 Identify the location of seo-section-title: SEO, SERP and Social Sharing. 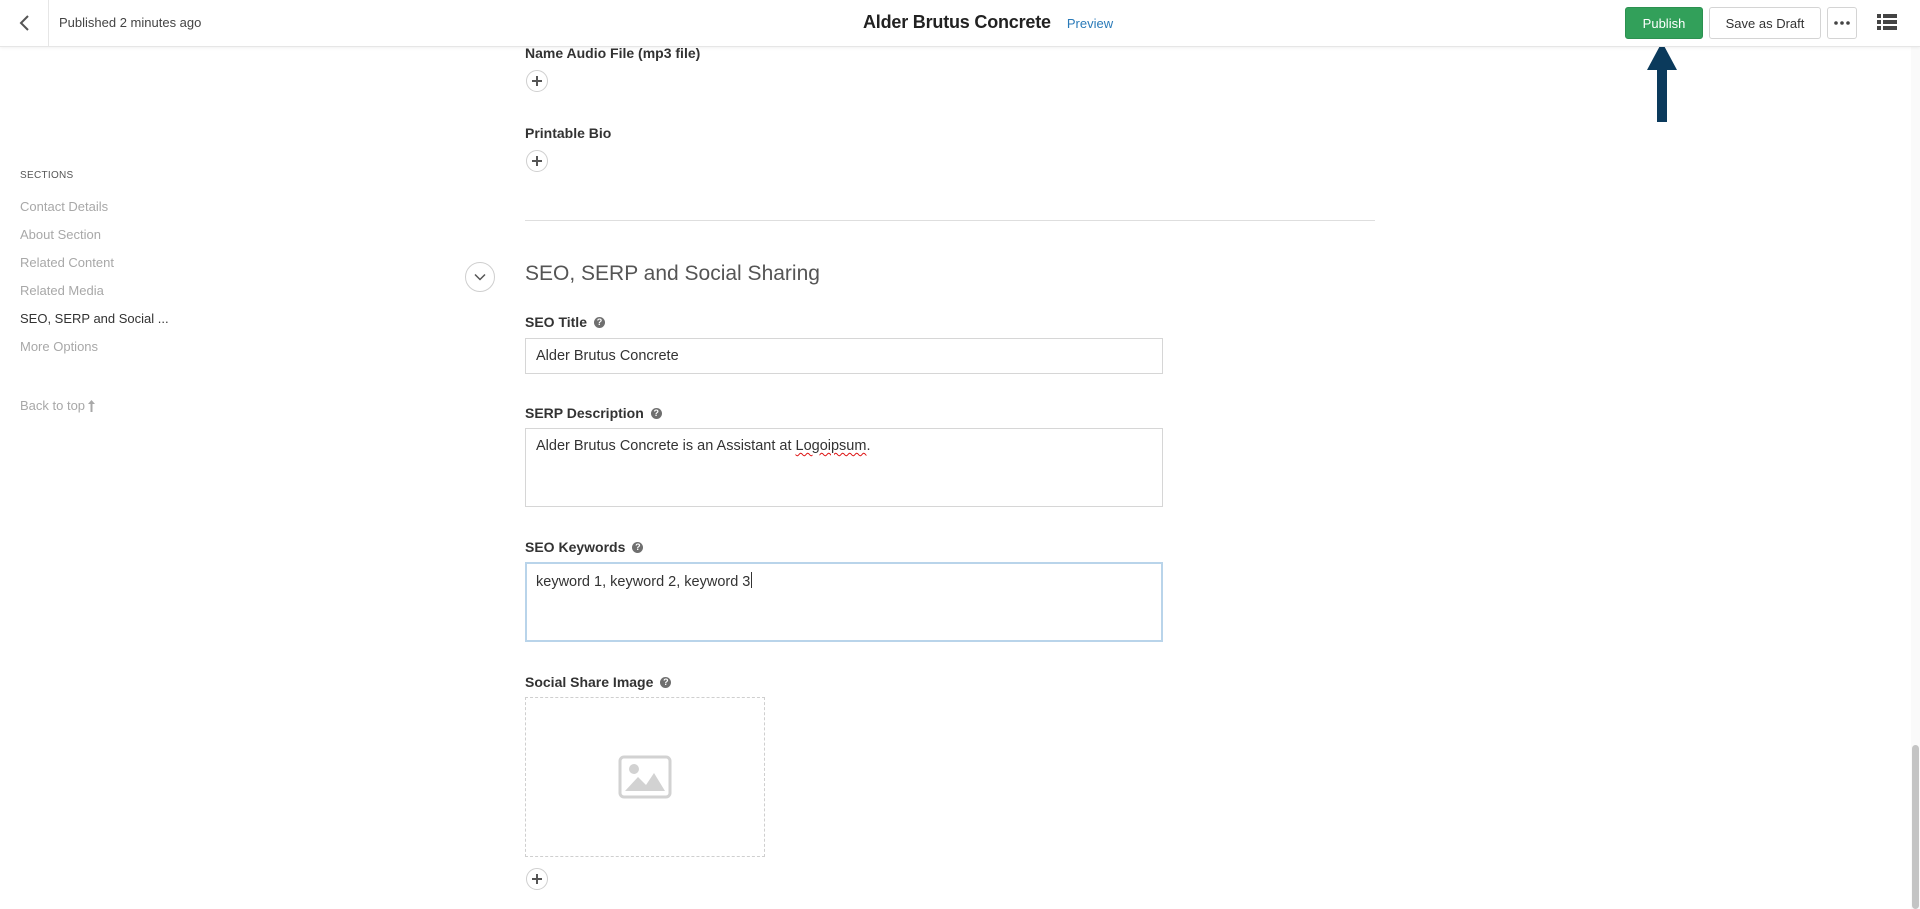
(672, 273).